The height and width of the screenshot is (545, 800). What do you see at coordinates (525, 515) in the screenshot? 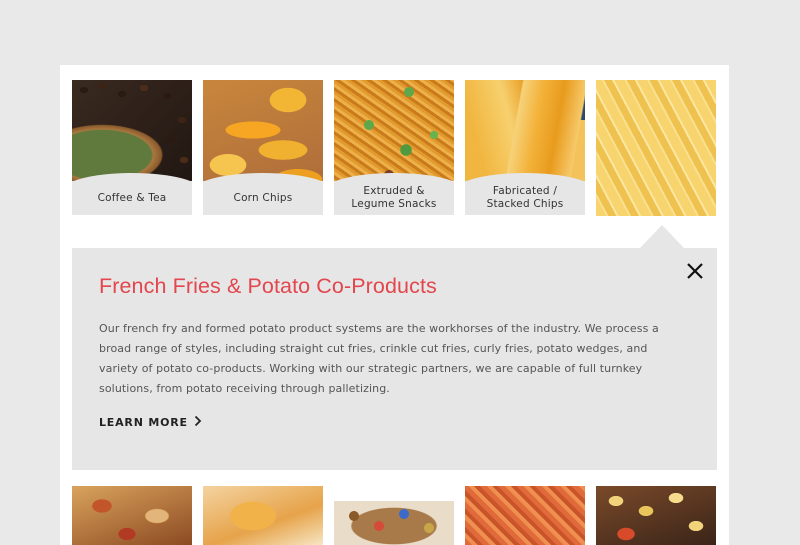
I see `category-tile-pasta` at bounding box center [525, 515].